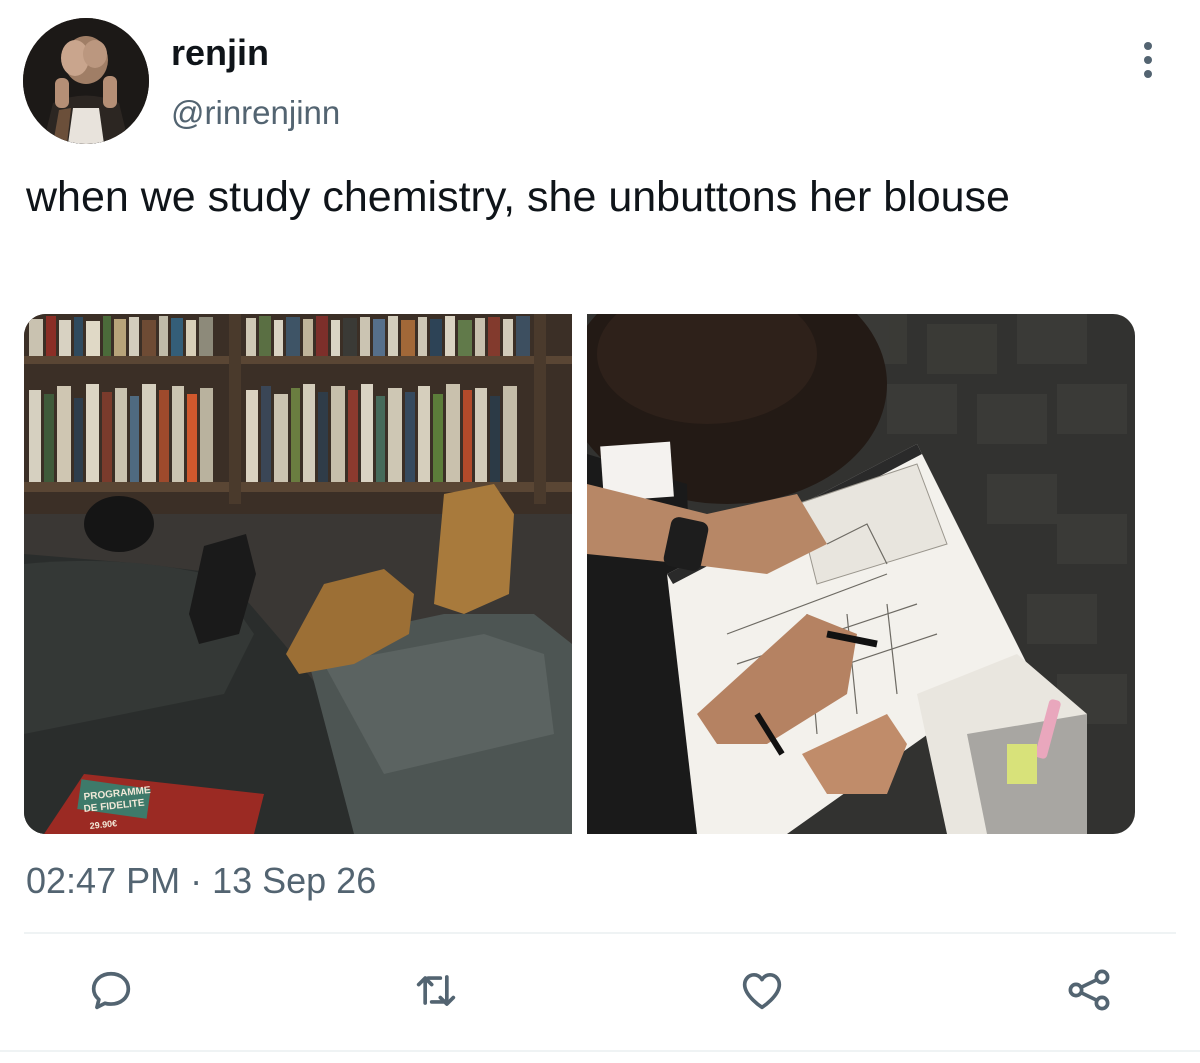 The image size is (1200, 1063). Describe the element at coordinates (600, 933) in the screenshot. I see `divider` at that location.